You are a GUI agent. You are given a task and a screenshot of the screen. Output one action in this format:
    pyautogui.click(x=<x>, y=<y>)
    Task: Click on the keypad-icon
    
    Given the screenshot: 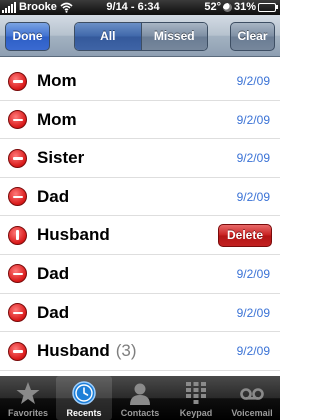 What is the action you would take?
    pyautogui.click(x=196, y=393)
    